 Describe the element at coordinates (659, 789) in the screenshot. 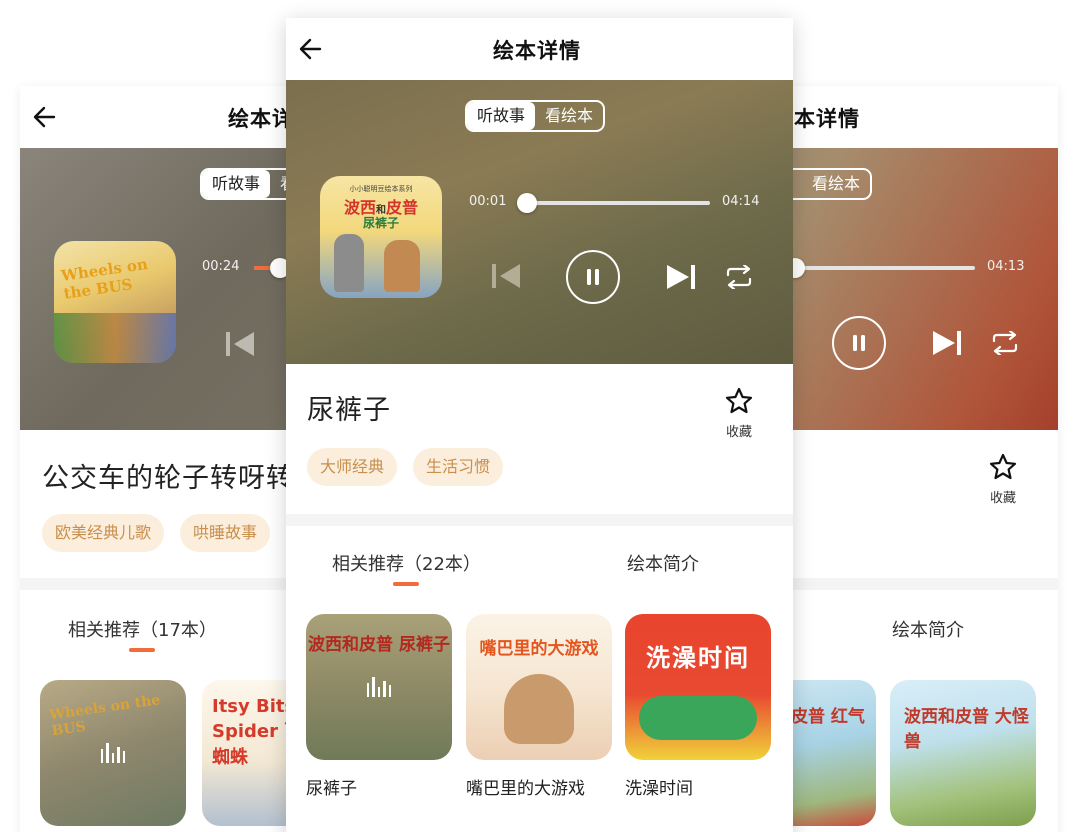

I see `recommend-name: 洗澡时间` at that location.